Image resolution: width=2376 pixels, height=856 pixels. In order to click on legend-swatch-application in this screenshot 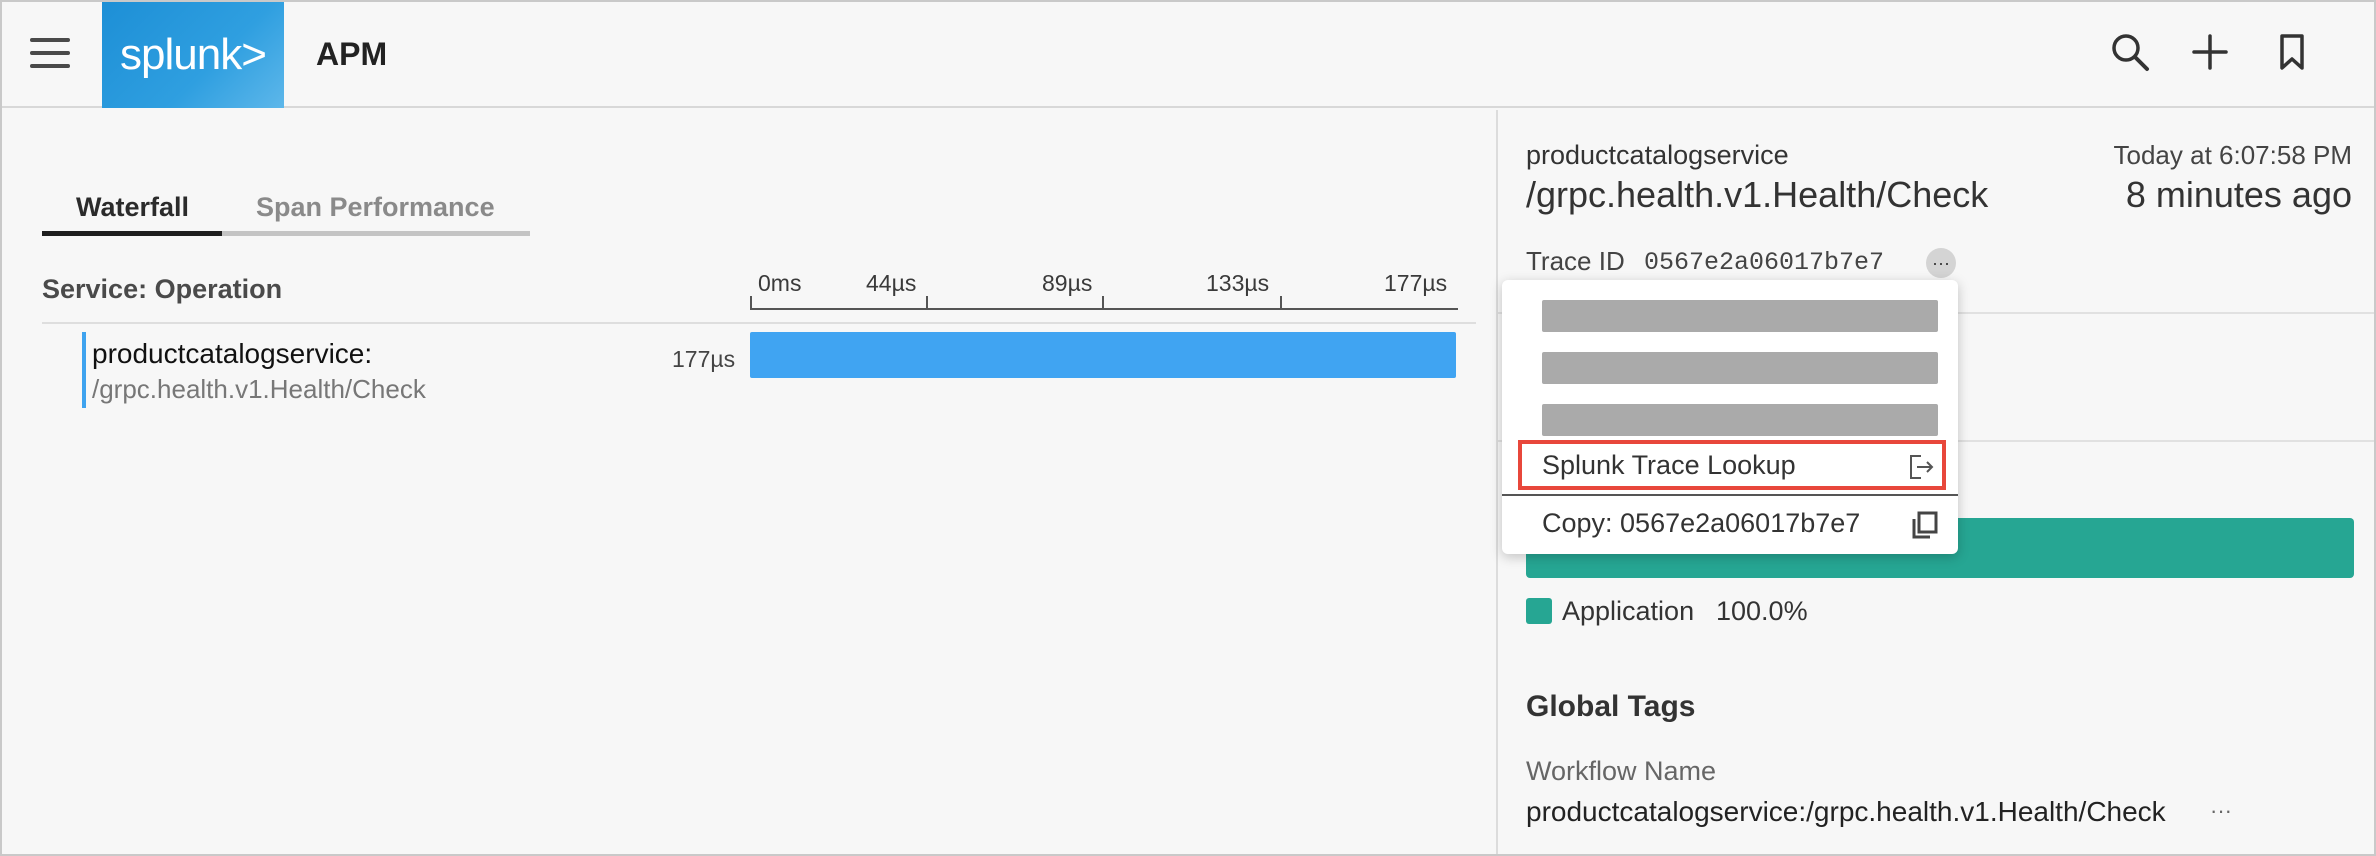, I will do `click(1539, 611)`.